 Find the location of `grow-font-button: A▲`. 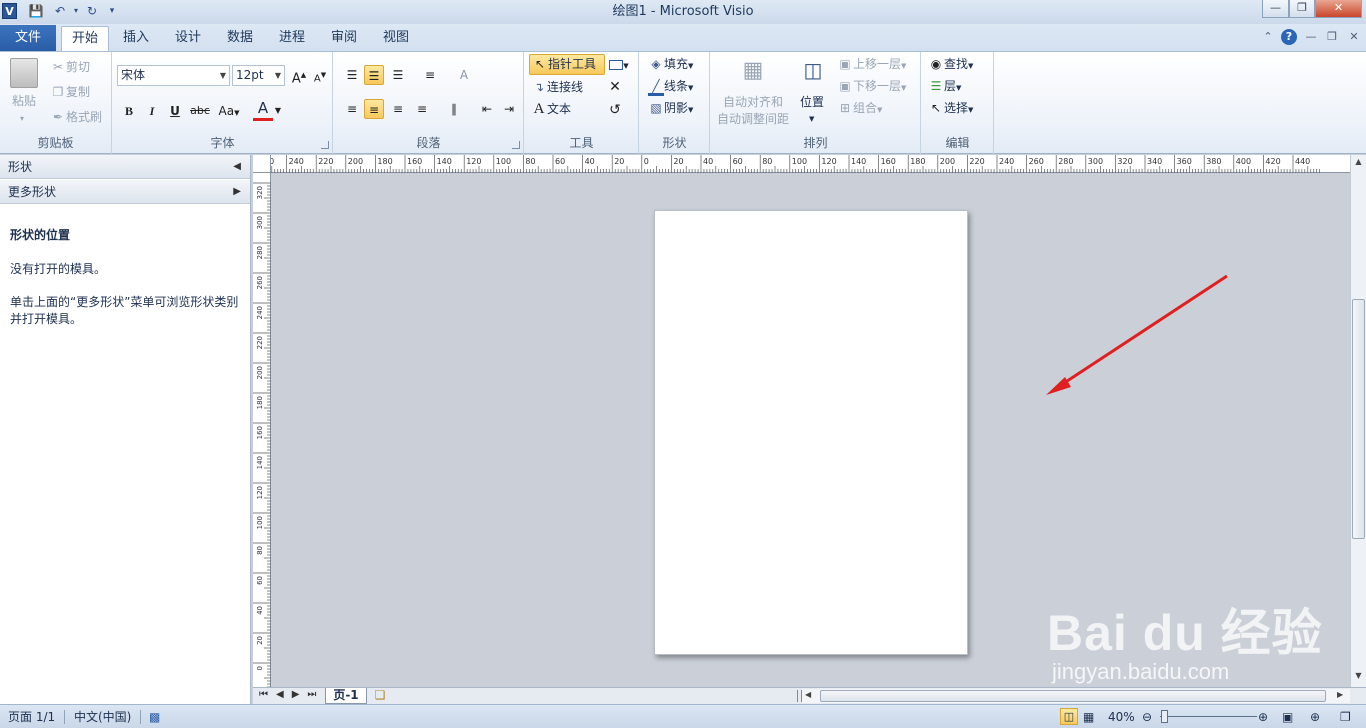

grow-font-button: A▲ is located at coordinates (299, 75).